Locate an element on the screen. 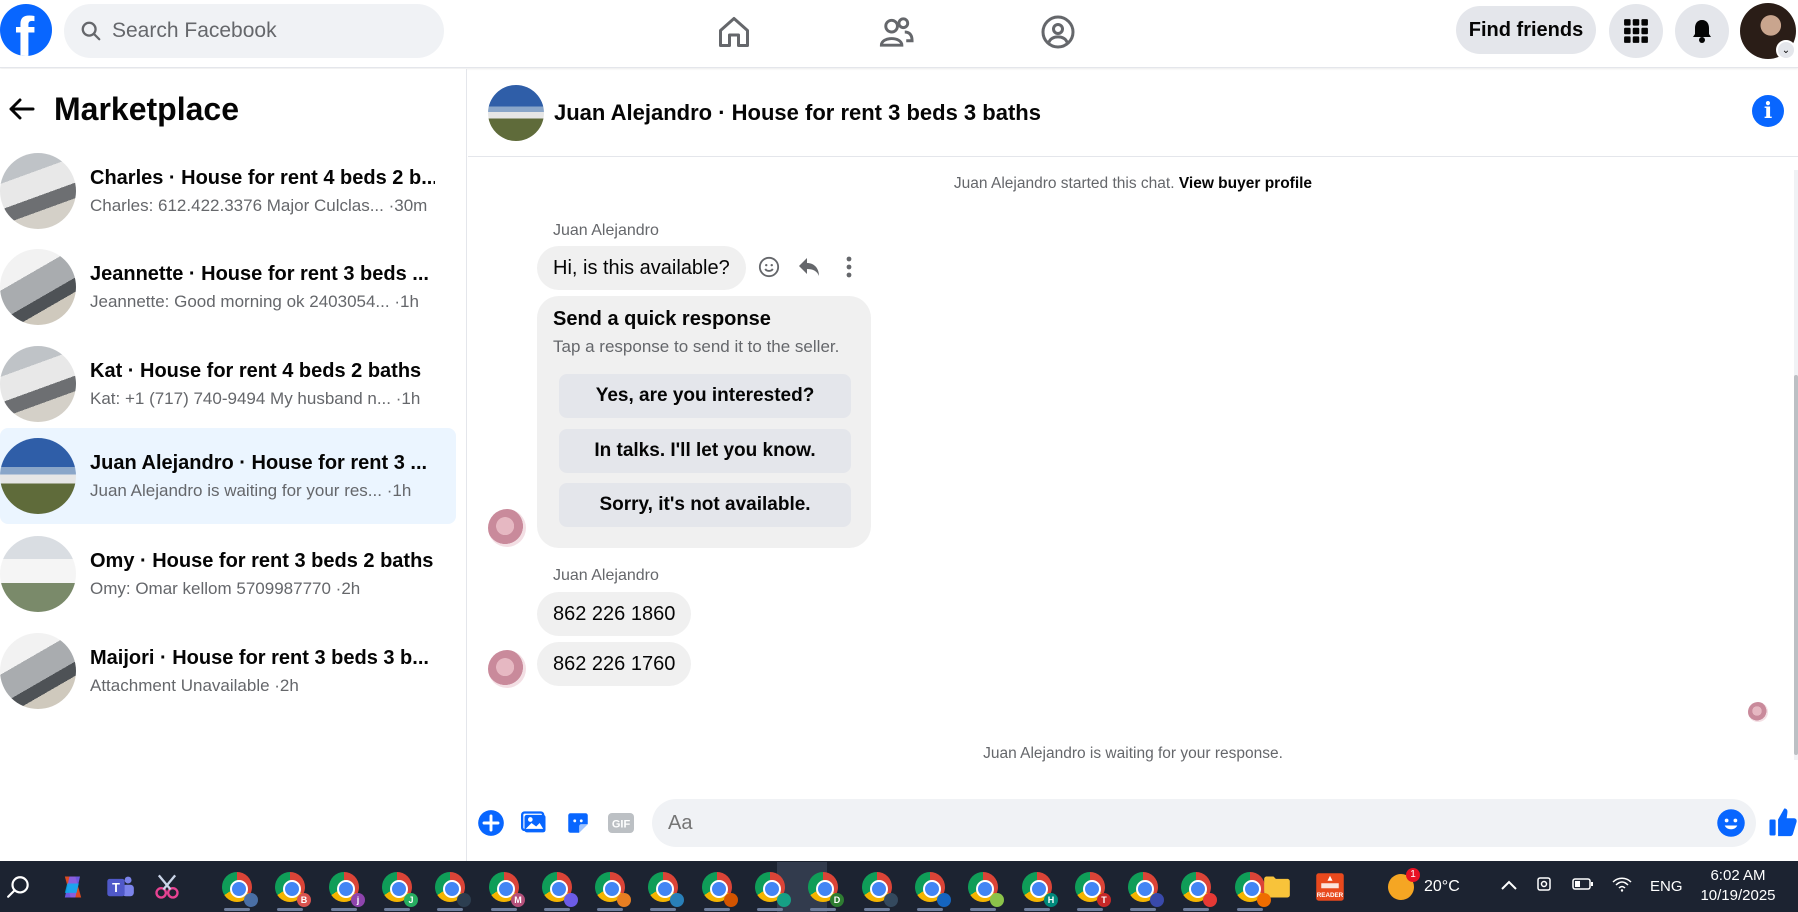 This screenshot has width=1798, height=912. chrome-profile-badge: T is located at coordinates (1104, 900).